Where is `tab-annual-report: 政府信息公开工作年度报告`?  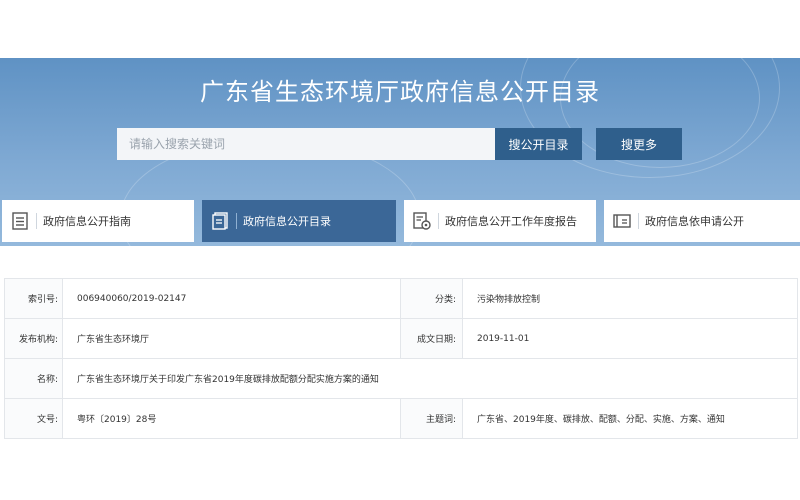 tab-annual-report: 政府信息公开工作年度报告 is located at coordinates (500, 221).